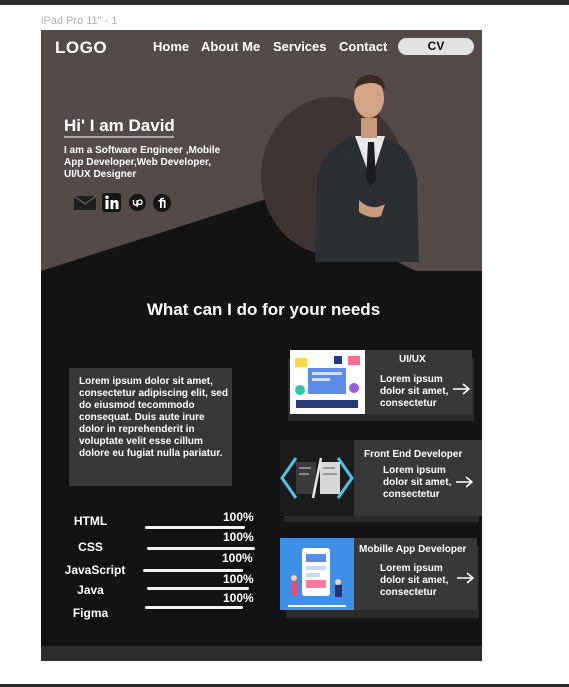  Describe the element at coordinates (198, 588) in the screenshot. I see `skill-bar-java` at that location.